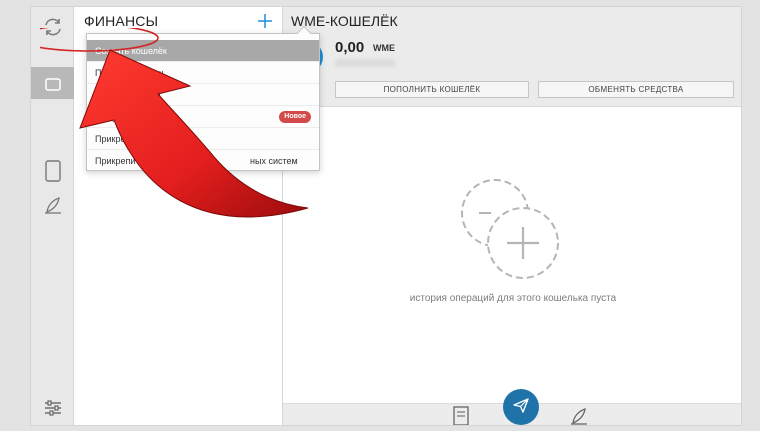 The height and width of the screenshot is (431, 760). What do you see at coordinates (344, 21) in the screenshot?
I see `wallet-title: WME-КОШЕЛЁК` at bounding box center [344, 21].